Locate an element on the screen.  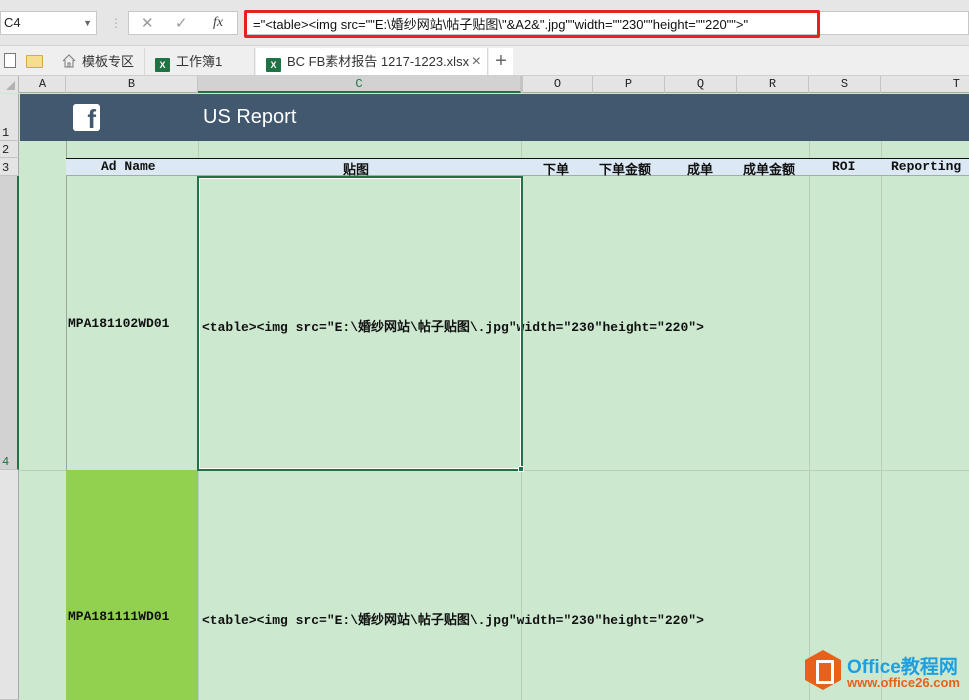
formula-buttons: ✕ ✓ fx is located at coordinates (183, 23).